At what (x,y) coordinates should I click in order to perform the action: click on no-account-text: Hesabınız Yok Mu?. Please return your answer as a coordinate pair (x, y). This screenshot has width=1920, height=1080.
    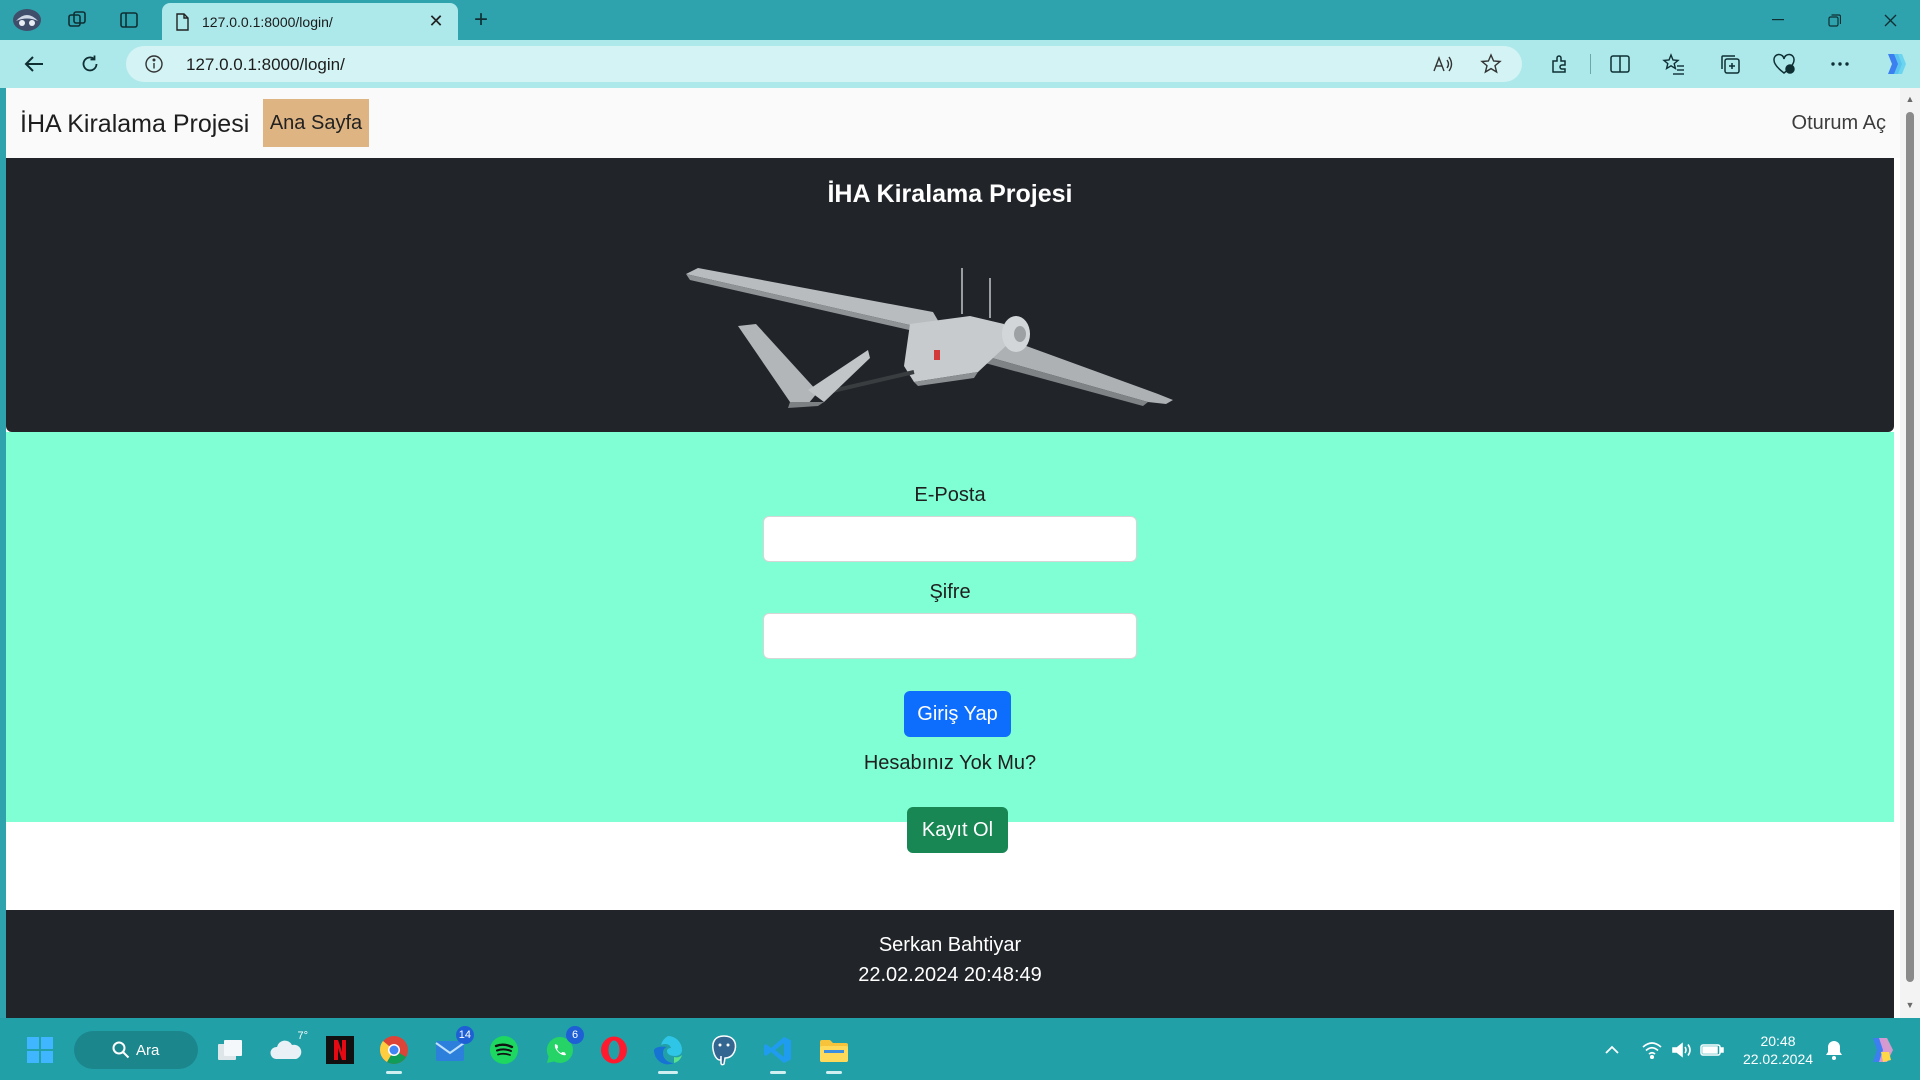
    Looking at the image, I should click on (950, 763).